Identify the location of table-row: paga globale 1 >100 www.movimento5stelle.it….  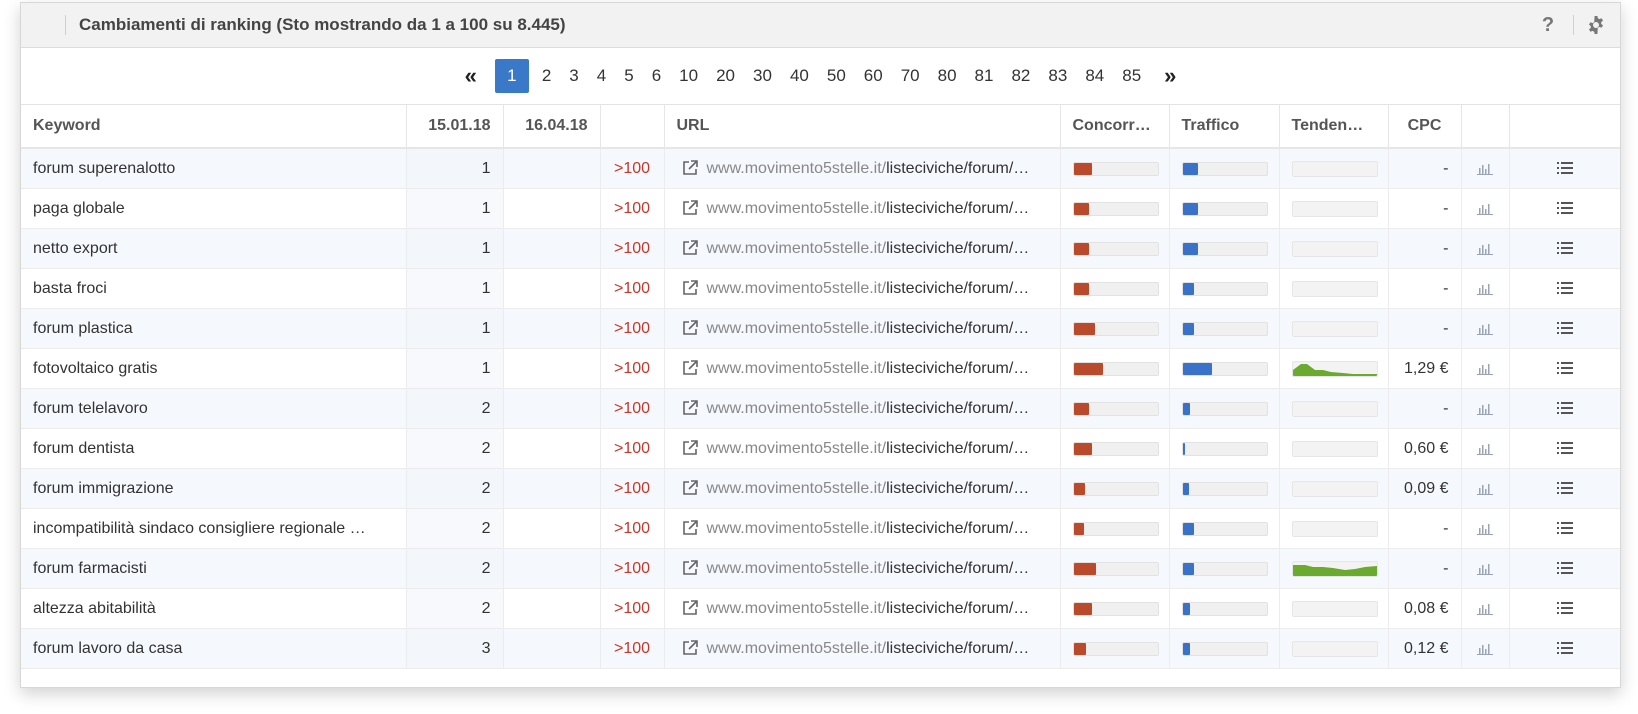
(820, 208).